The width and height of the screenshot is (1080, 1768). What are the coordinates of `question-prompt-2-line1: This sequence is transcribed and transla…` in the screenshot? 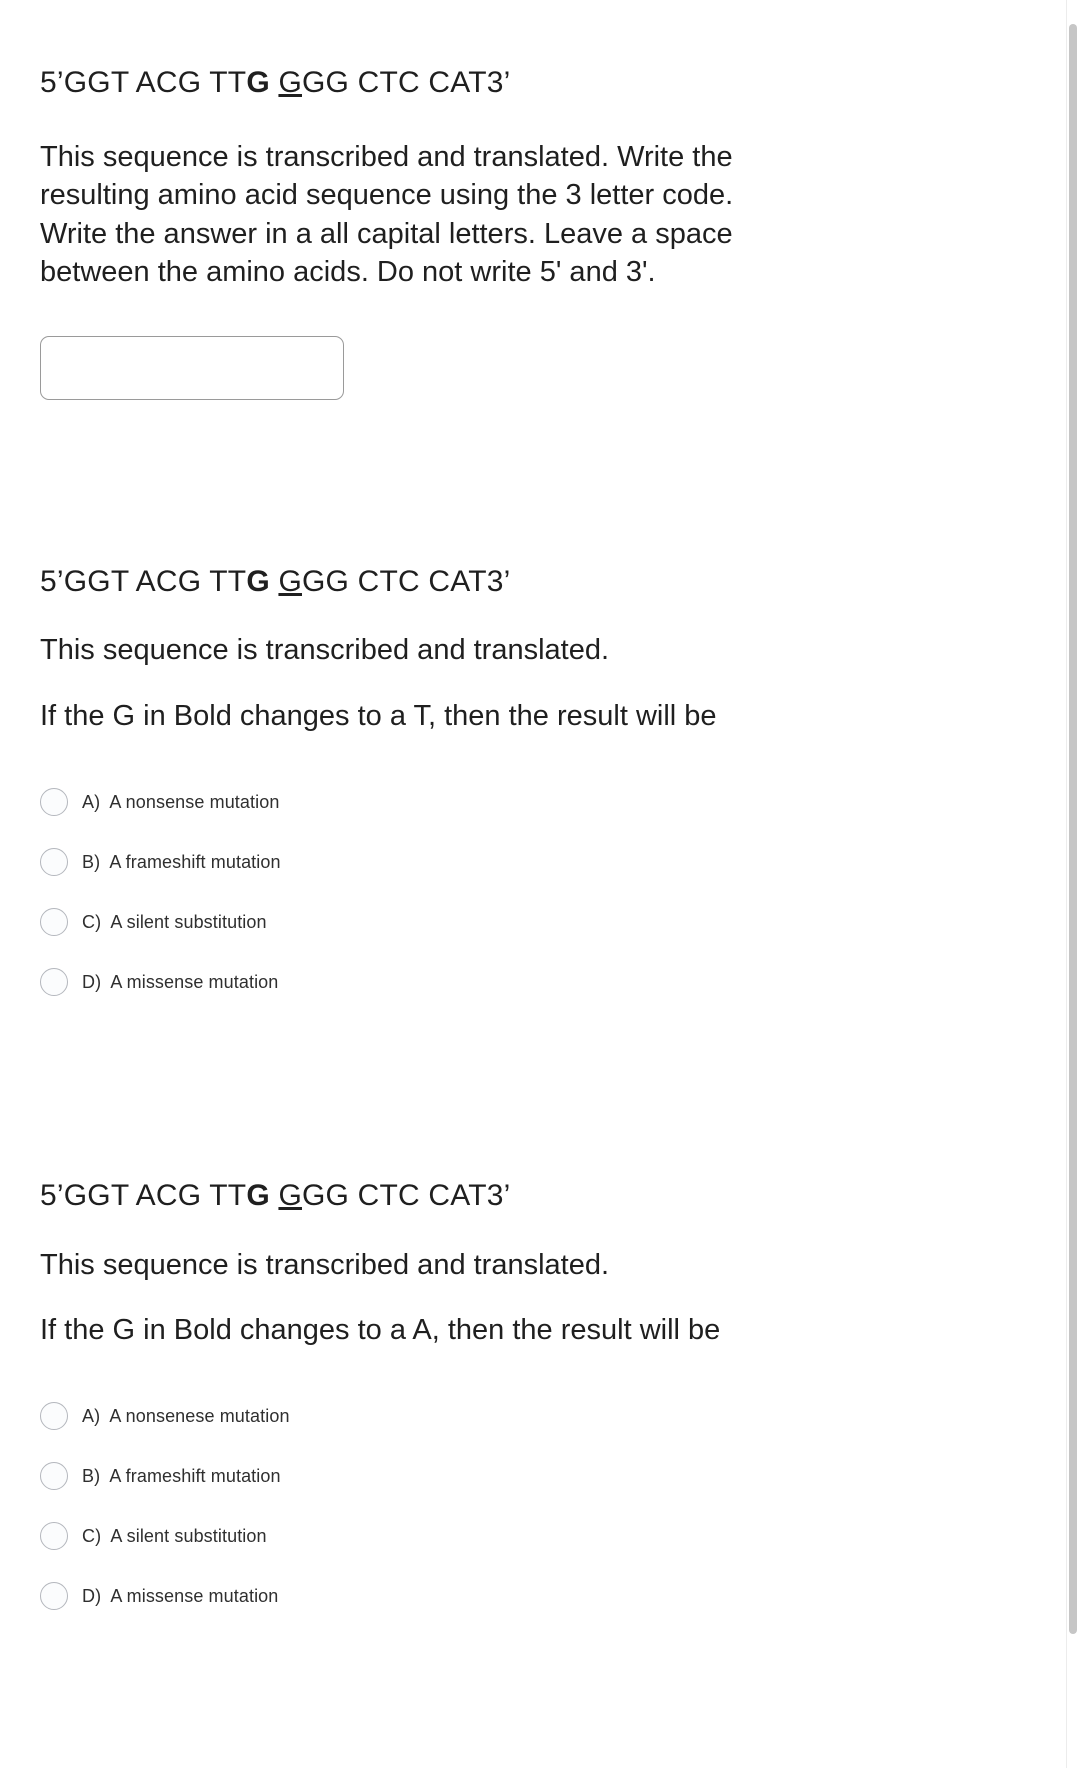 It's located at (325, 650).